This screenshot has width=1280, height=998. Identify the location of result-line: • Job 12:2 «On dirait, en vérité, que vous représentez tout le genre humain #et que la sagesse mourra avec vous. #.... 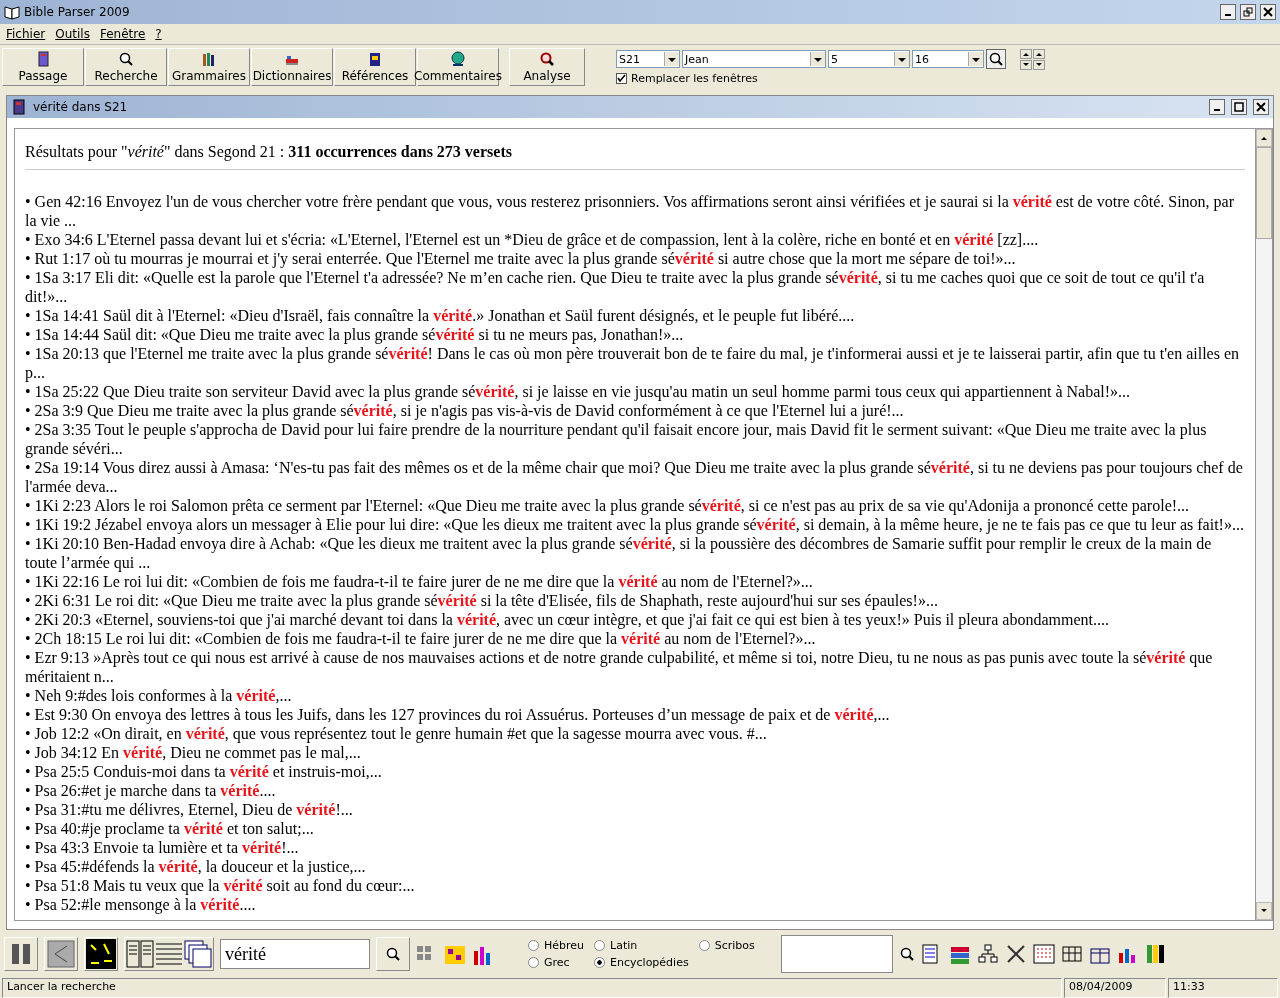
(396, 733).